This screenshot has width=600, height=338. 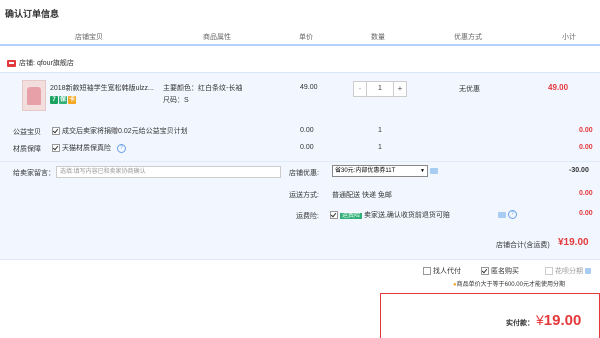 What do you see at coordinates (309, 87) in the screenshot?
I see `product-price: 49.00` at bounding box center [309, 87].